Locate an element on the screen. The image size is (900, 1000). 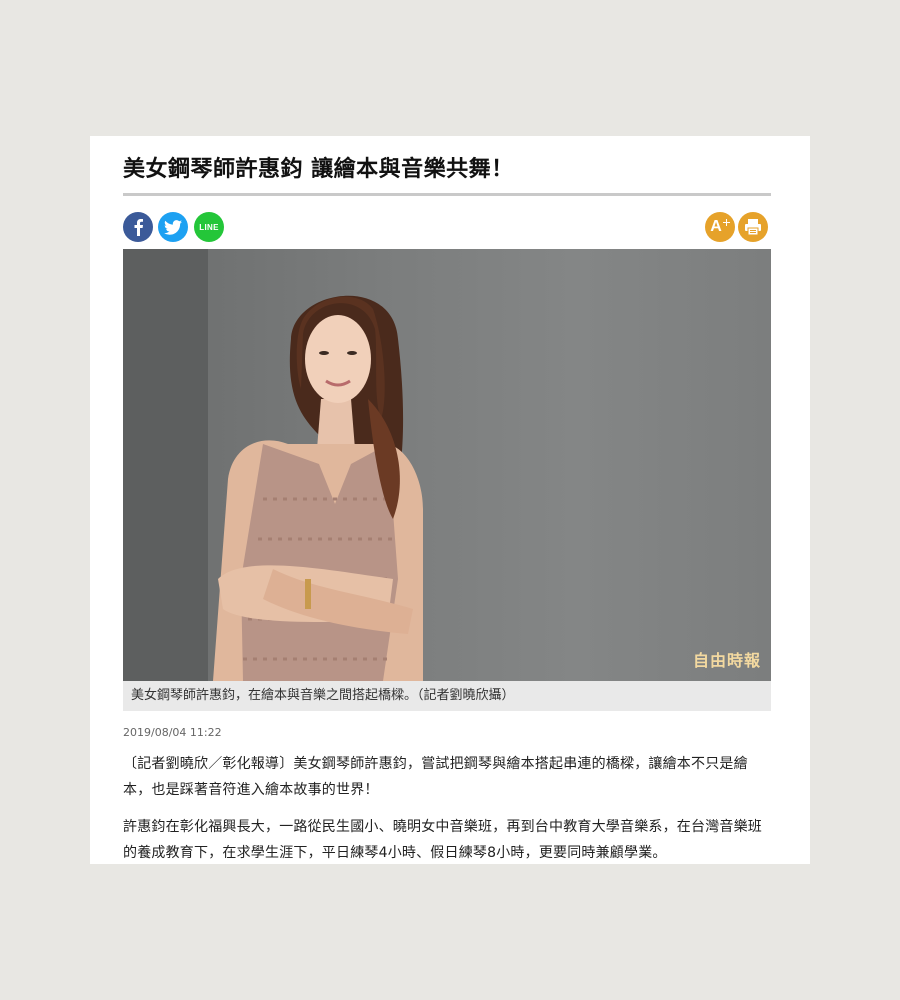
facebook-icon is located at coordinates (138, 227).